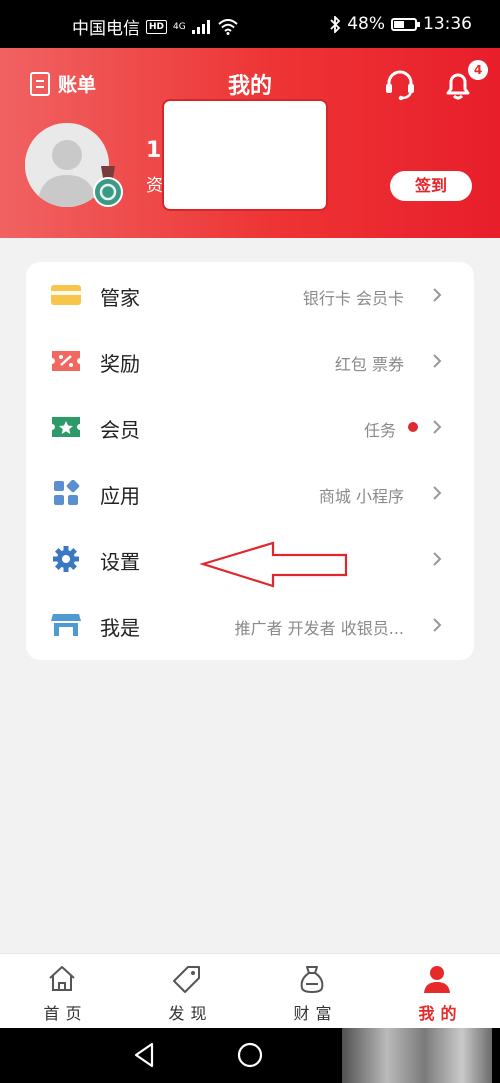  What do you see at coordinates (179, 26) in the screenshot?
I see `network-type: 4G` at bounding box center [179, 26].